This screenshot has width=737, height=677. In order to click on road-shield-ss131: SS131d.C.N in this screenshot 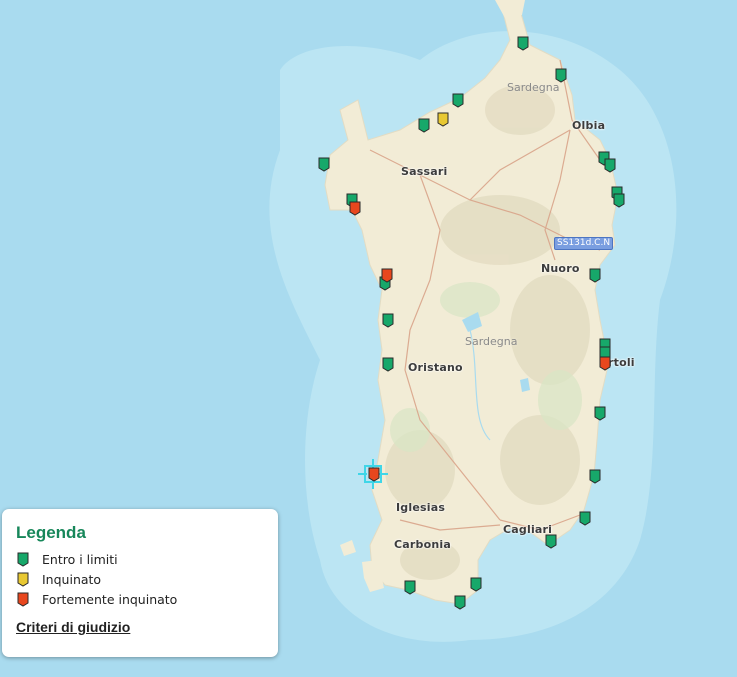, I will do `click(584, 243)`.